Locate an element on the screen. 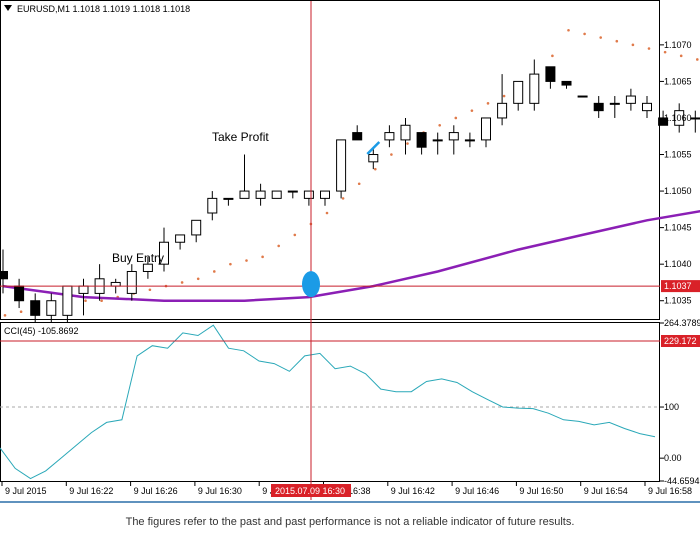 Image resolution: width=700 pixels, height=552 pixels. time-axis-label: 9 Jul 16:30 is located at coordinates (220, 491).